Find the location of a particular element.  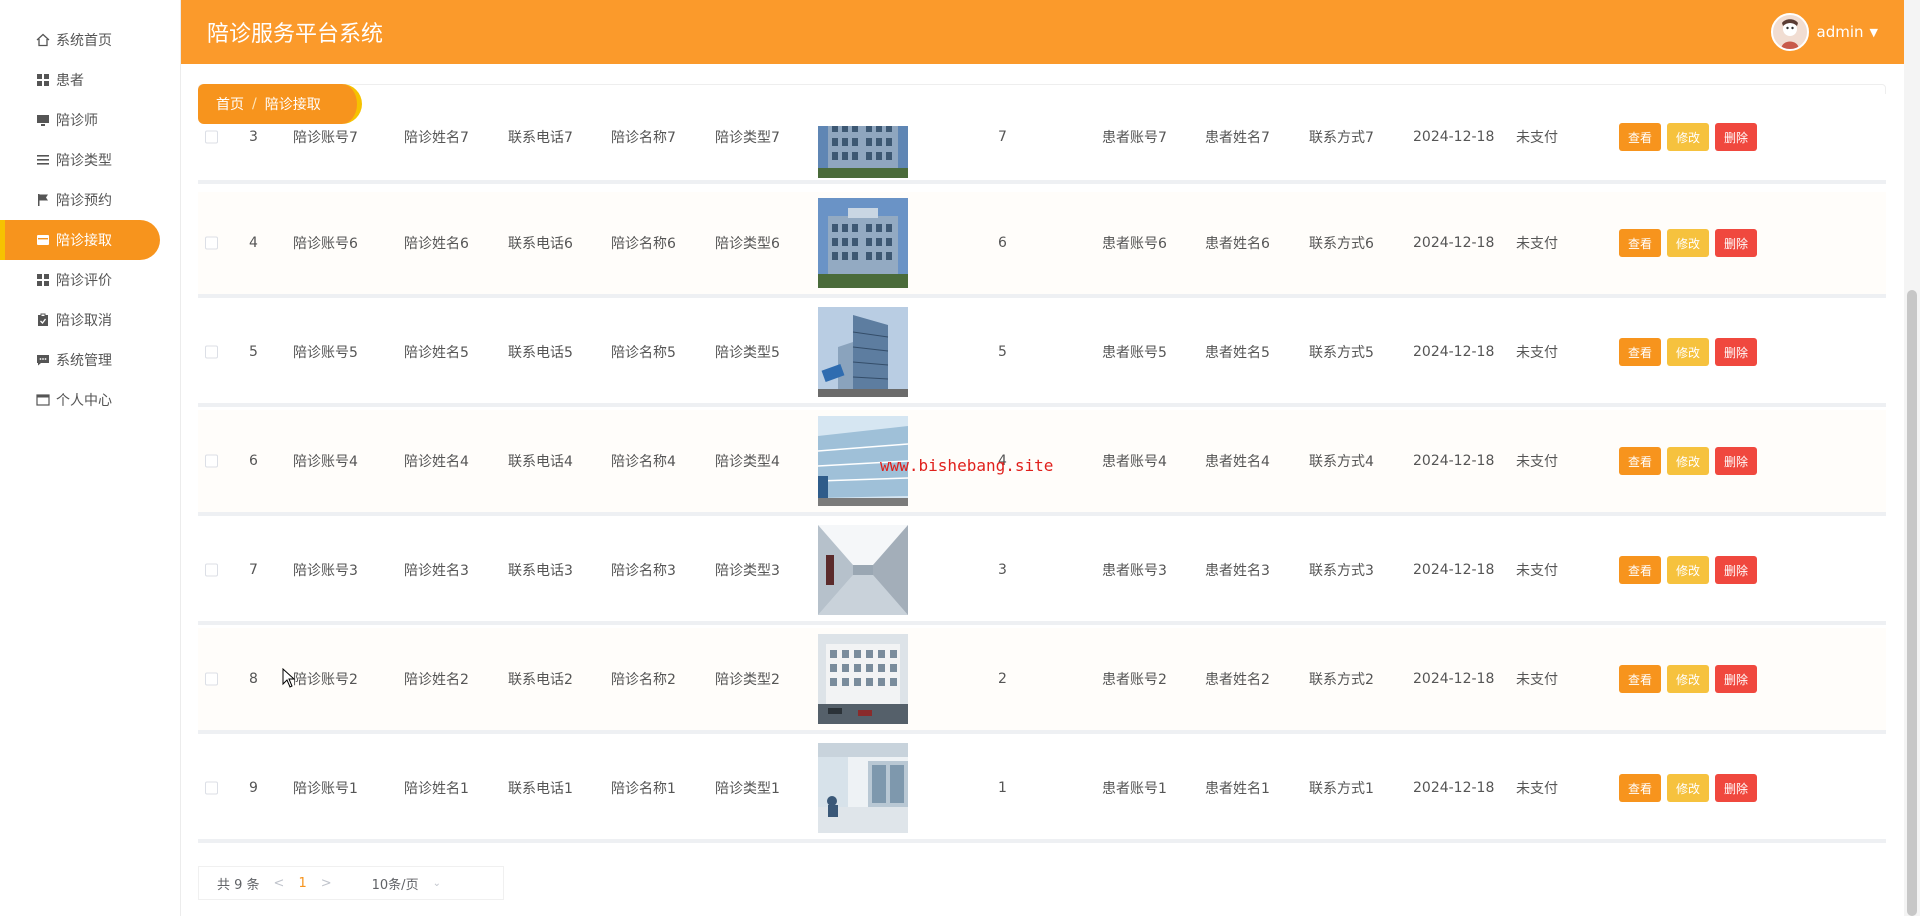

service-name: 陪诊名称3 is located at coordinates (643, 571).